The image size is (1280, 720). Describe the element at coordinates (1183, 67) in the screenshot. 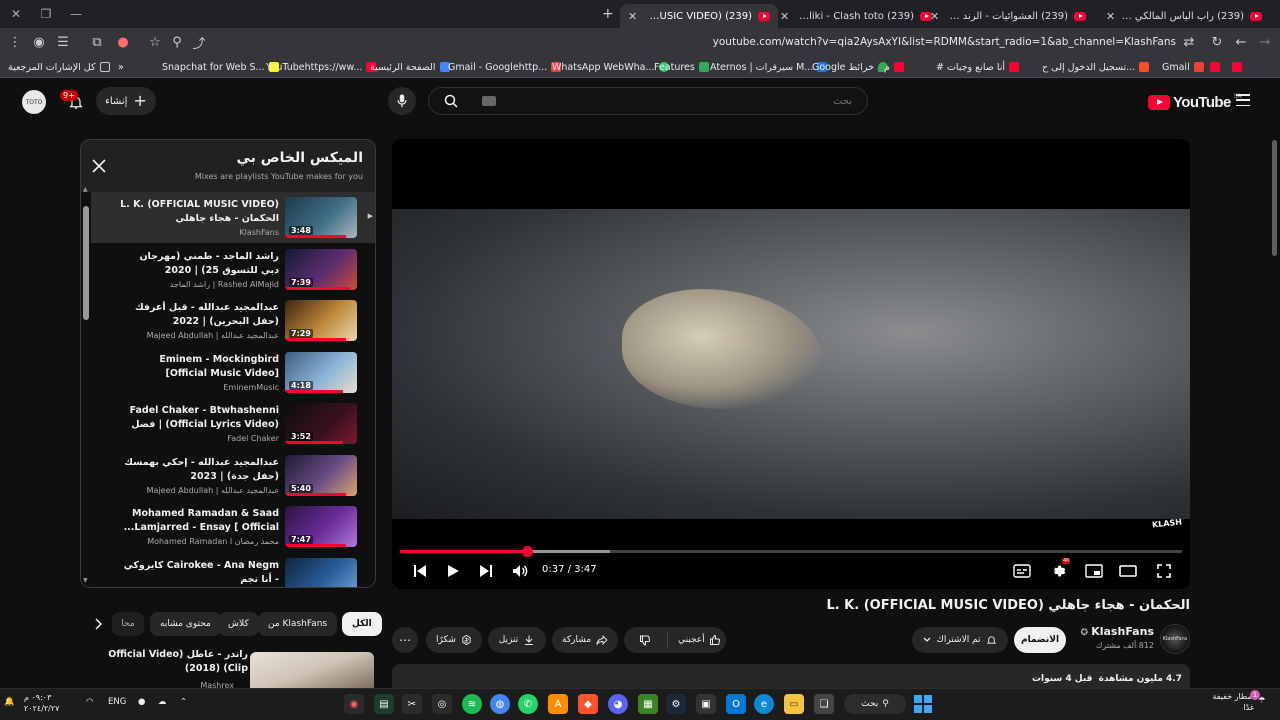

I see `bookmark-gmail-2: Gmail` at that location.